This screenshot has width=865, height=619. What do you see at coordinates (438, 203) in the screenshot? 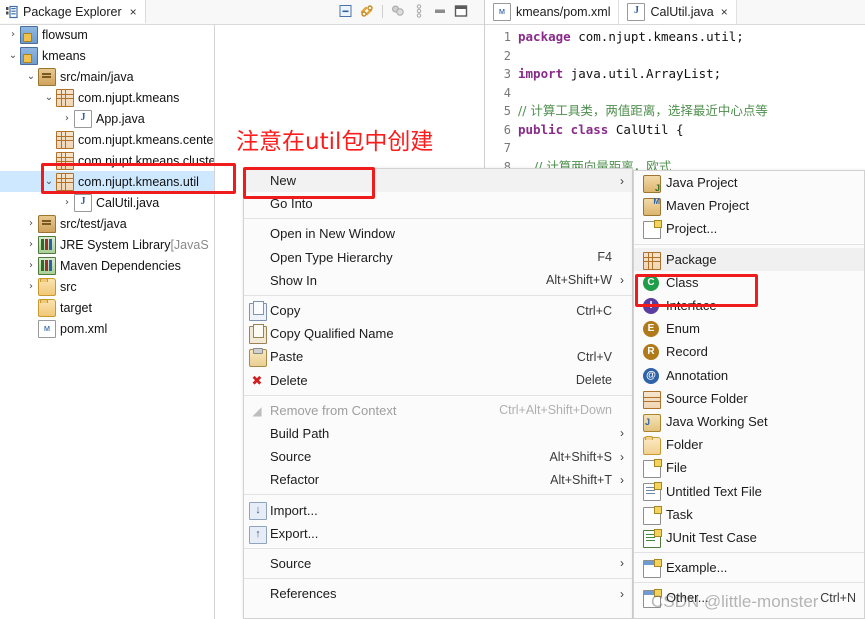
I see `menu-item-go-into: Go Into›` at bounding box center [438, 203].